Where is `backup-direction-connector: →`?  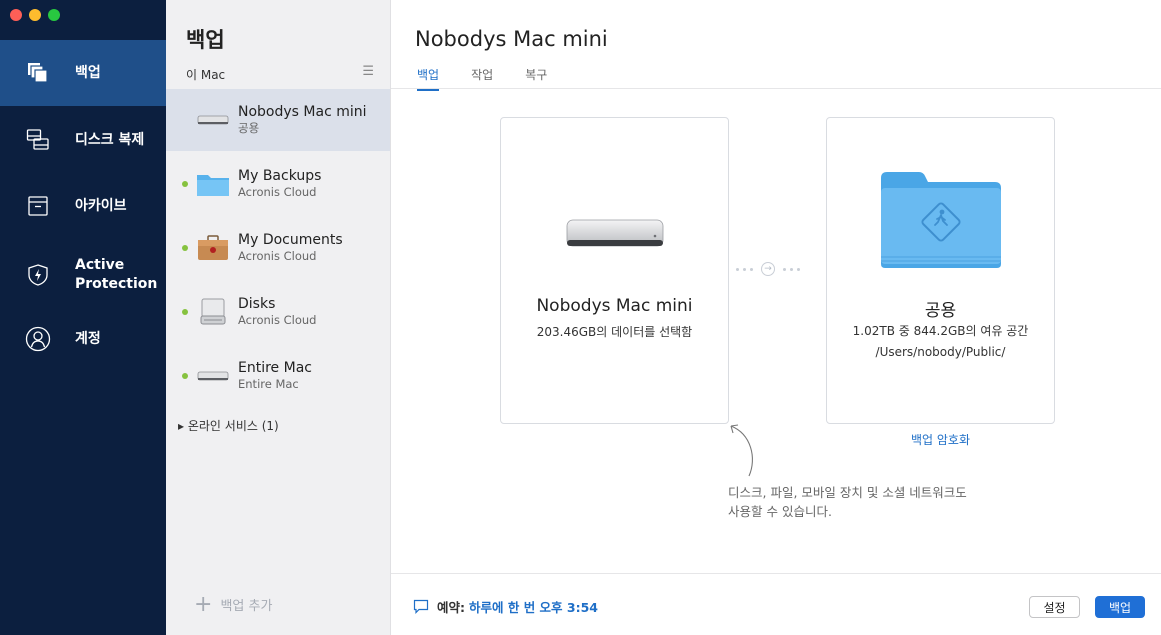 backup-direction-connector: → is located at coordinates (768, 269).